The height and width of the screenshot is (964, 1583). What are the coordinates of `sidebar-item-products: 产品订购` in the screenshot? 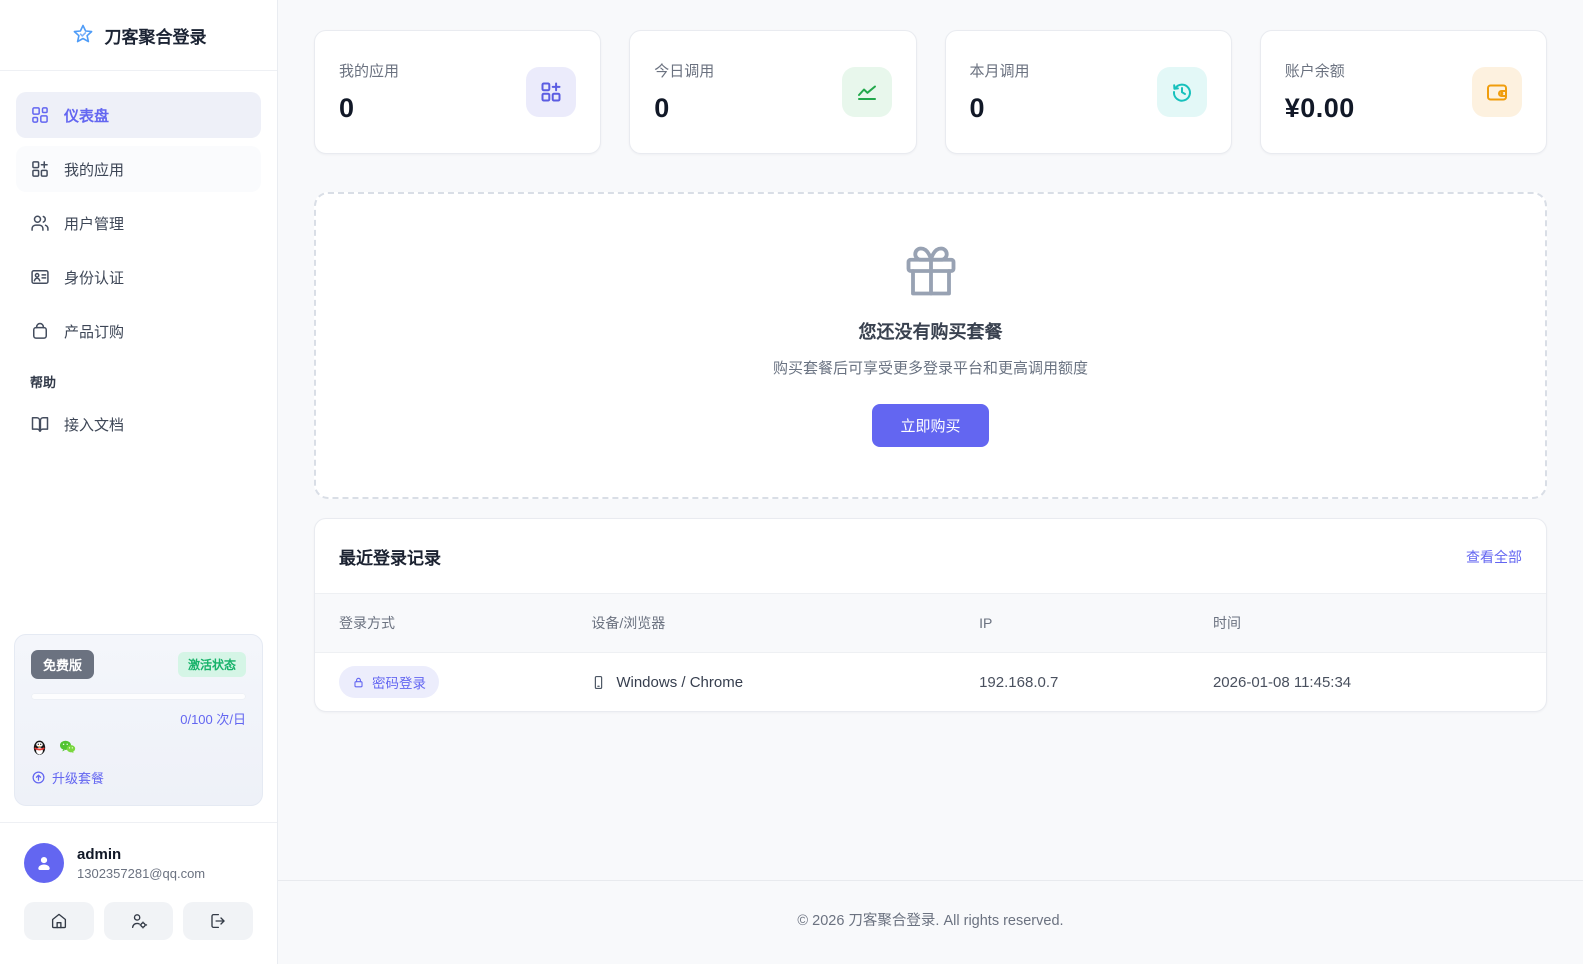 It's located at (138, 331).